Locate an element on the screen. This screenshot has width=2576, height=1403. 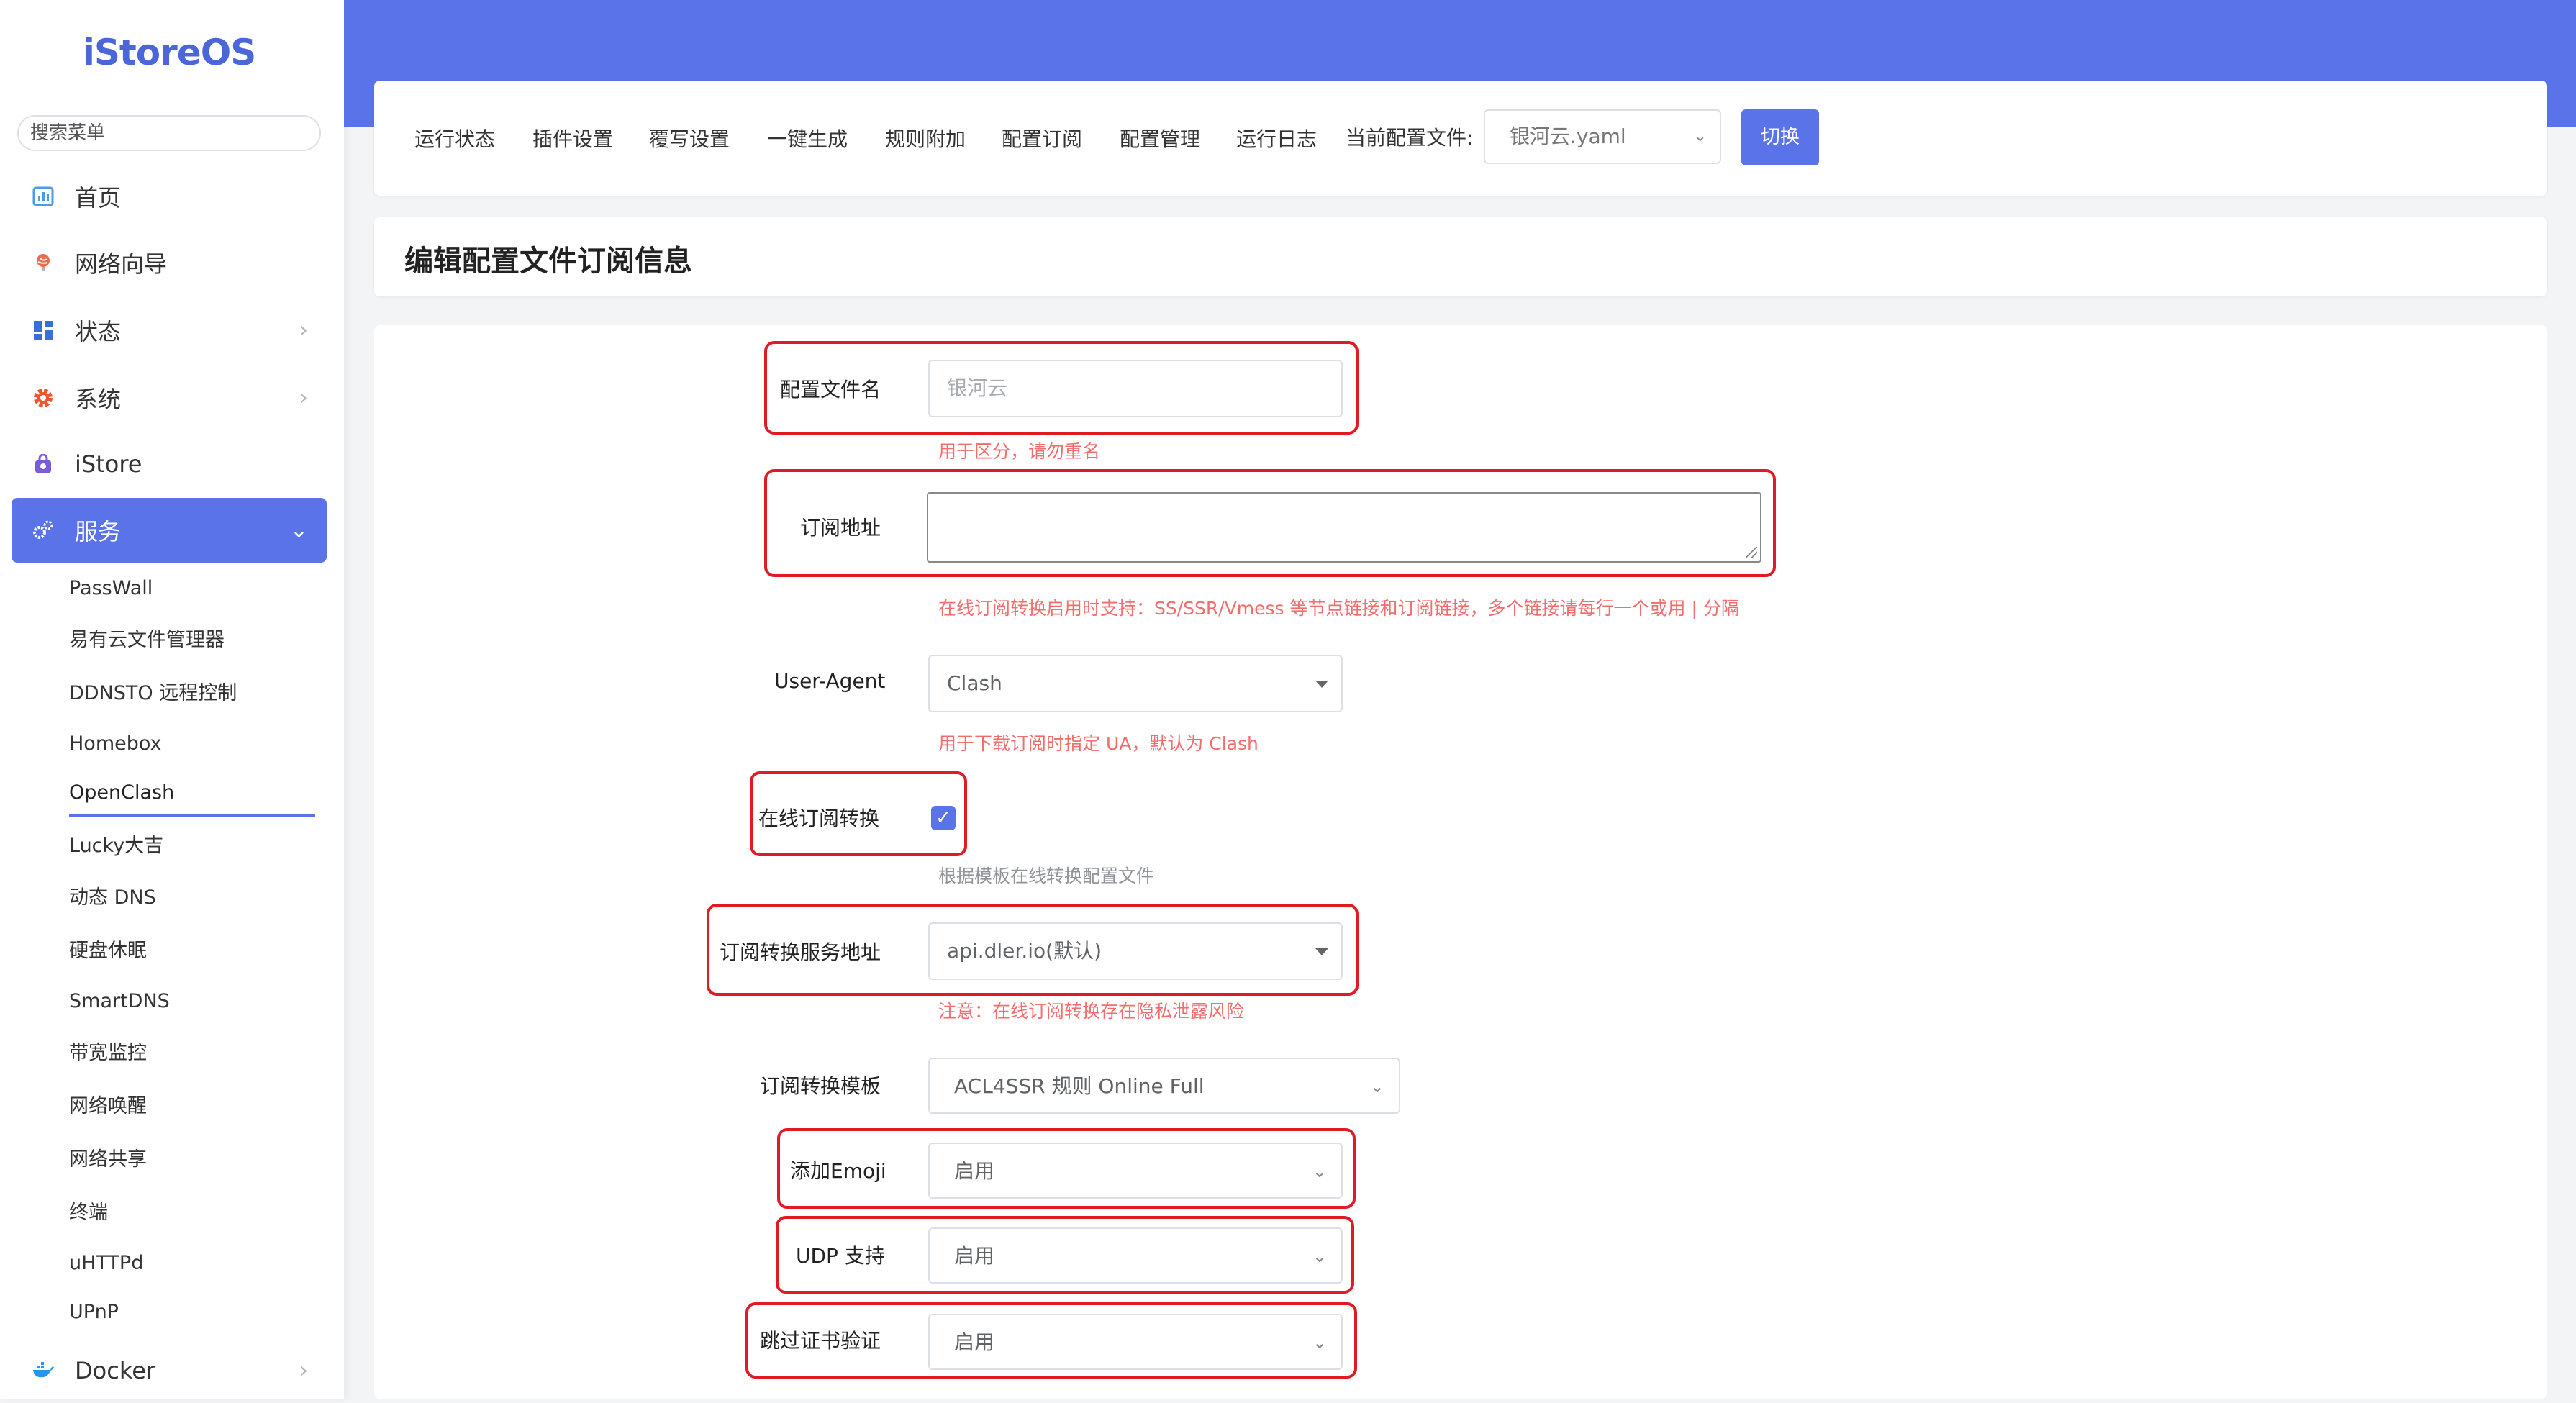
sidebar-sub-share: 网络共享 is located at coordinates (108, 1160).